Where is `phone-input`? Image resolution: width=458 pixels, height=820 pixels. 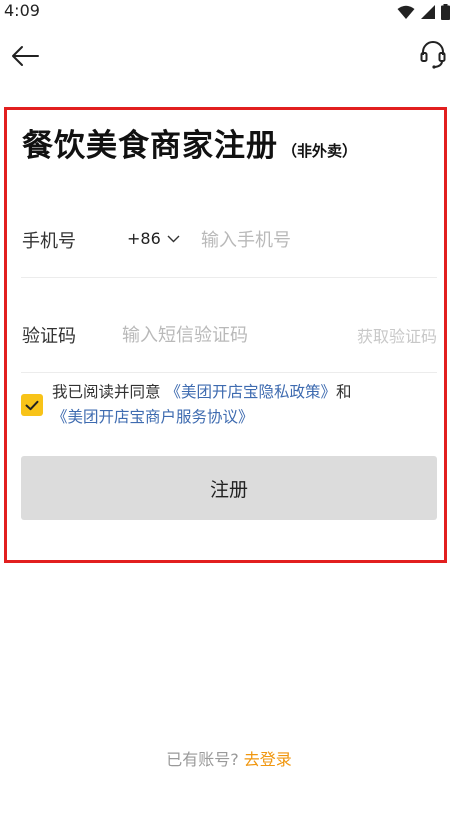 phone-input is located at coordinates (316, 240).